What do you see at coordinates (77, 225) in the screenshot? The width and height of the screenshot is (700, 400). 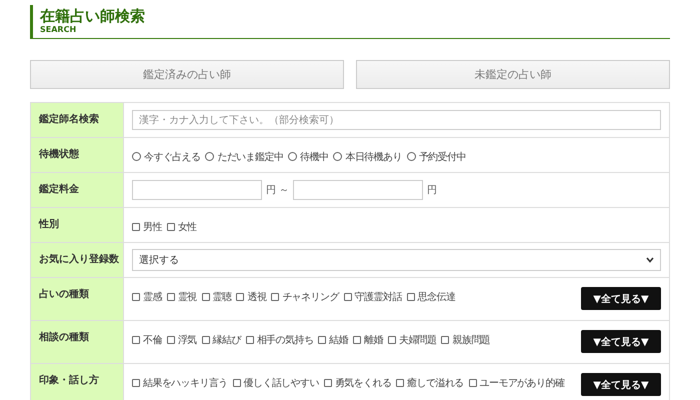 I see `row-label: 性別` at bounding box center [77, 225].